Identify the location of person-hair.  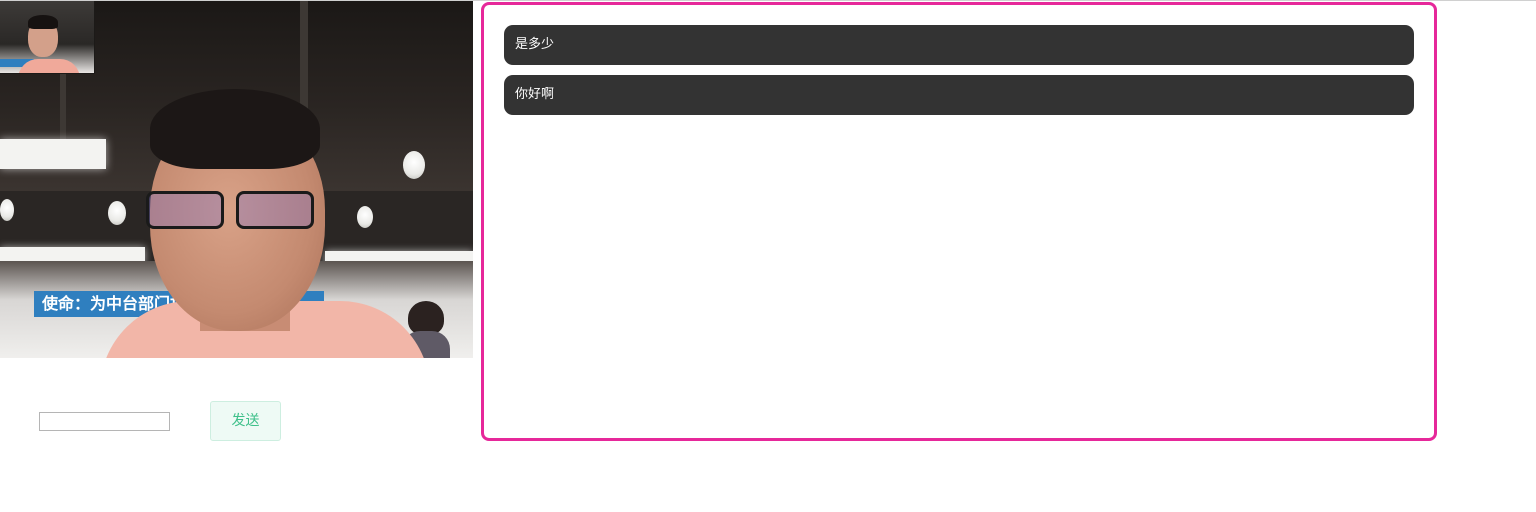
(235, 129).